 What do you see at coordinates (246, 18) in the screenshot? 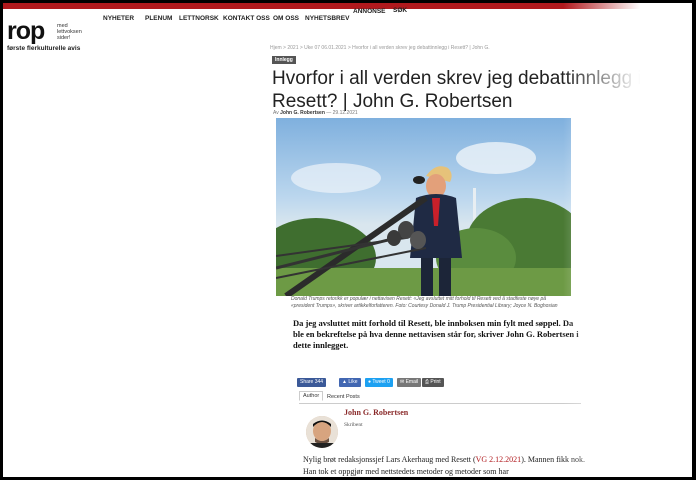
I see `nav-item-kontakt-oss: KONTAKT OSS` at bounding box center [246, 18].